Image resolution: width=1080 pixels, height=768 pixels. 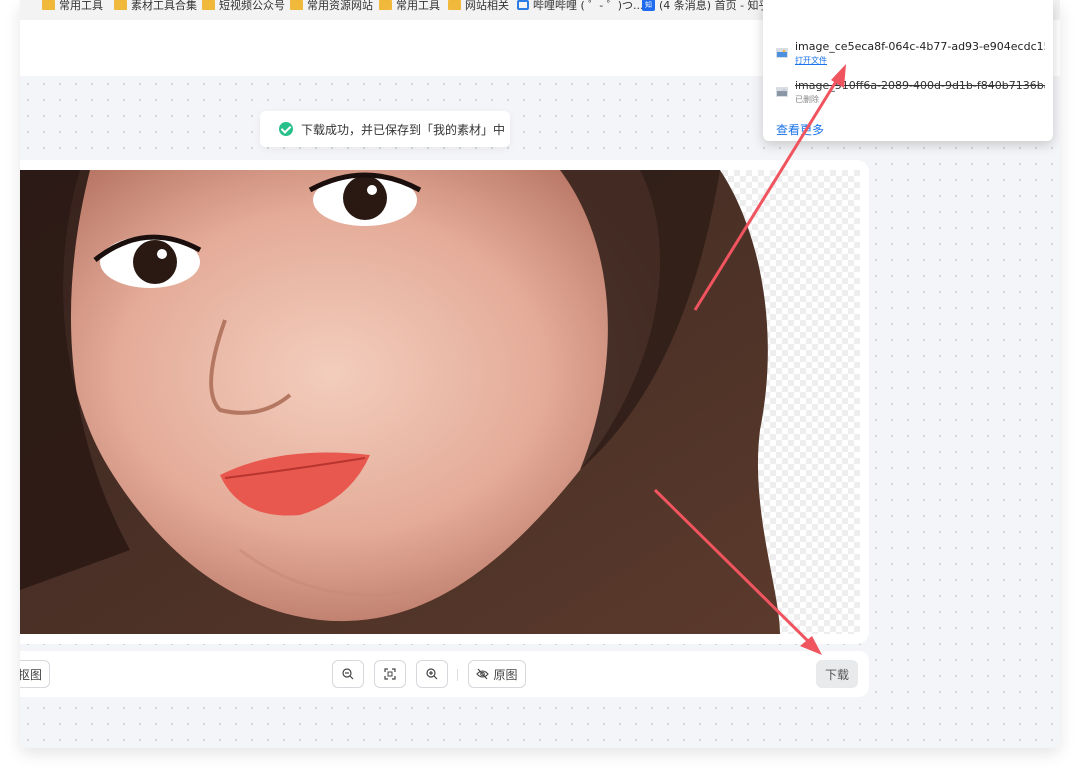 What do you see at coordinates (483, 674) in the screenshot?
I see `eye-off-icon` at bounding box center [483, 674].